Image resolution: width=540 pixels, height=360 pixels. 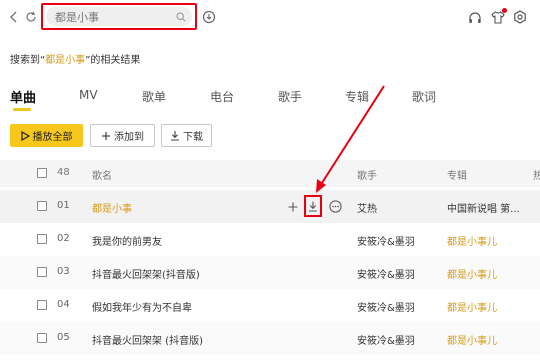 What do you see at coordinates (498, 16) in the screenshot?
I see `skin-button` at bounding box center [498, 16].